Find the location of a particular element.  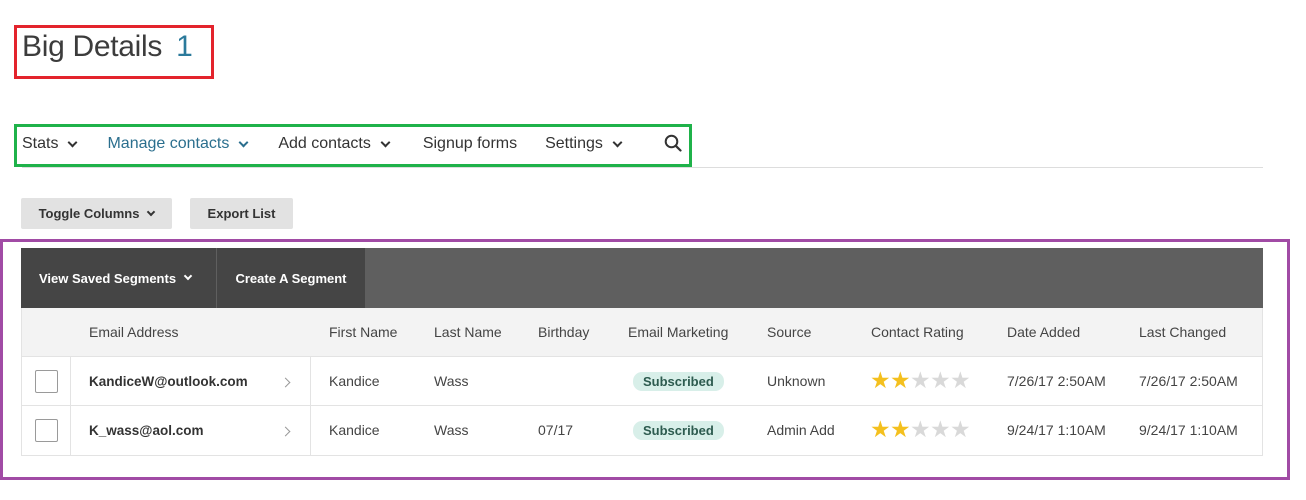

nav-item-settings: Settings is located at coordinates (584, 144).